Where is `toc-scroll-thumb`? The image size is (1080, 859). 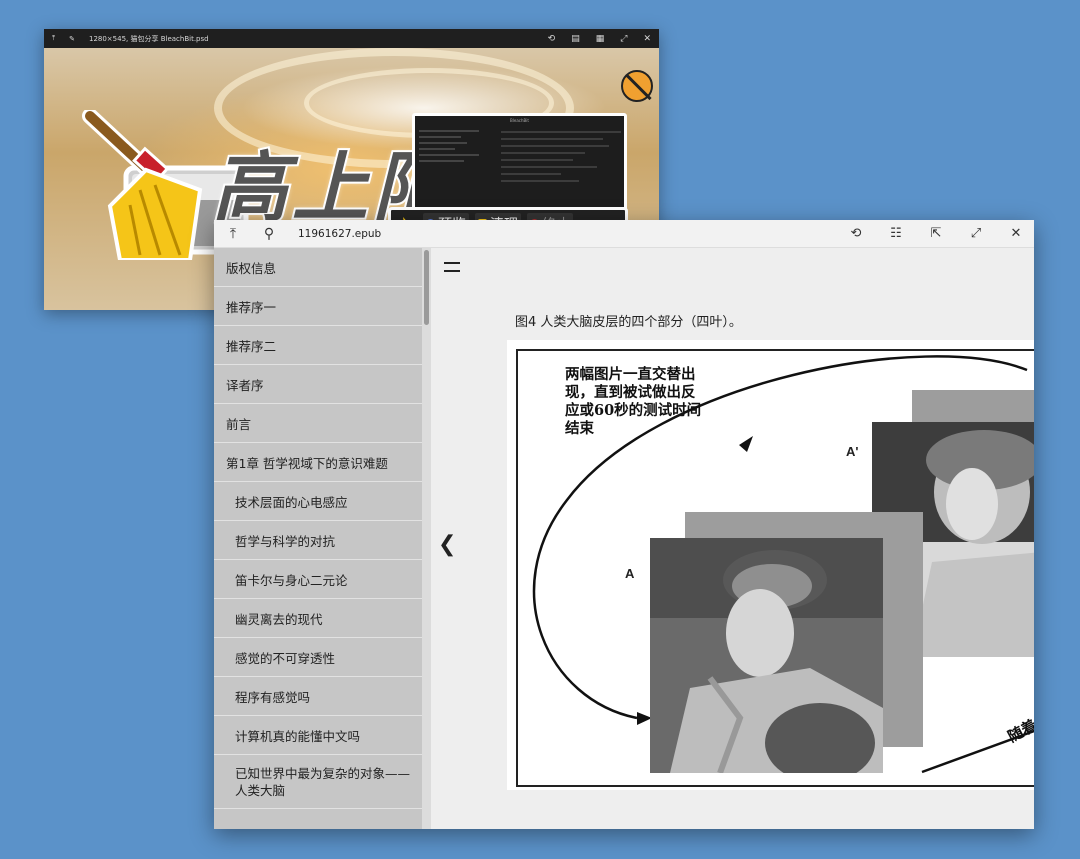
toc-scroll-thumb is located at coordinates (426, 287).